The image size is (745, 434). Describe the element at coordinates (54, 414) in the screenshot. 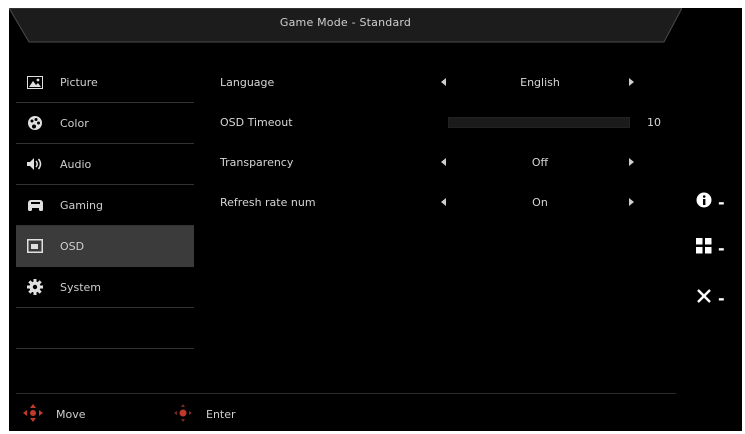

I see `move-hint: Move` at that location.